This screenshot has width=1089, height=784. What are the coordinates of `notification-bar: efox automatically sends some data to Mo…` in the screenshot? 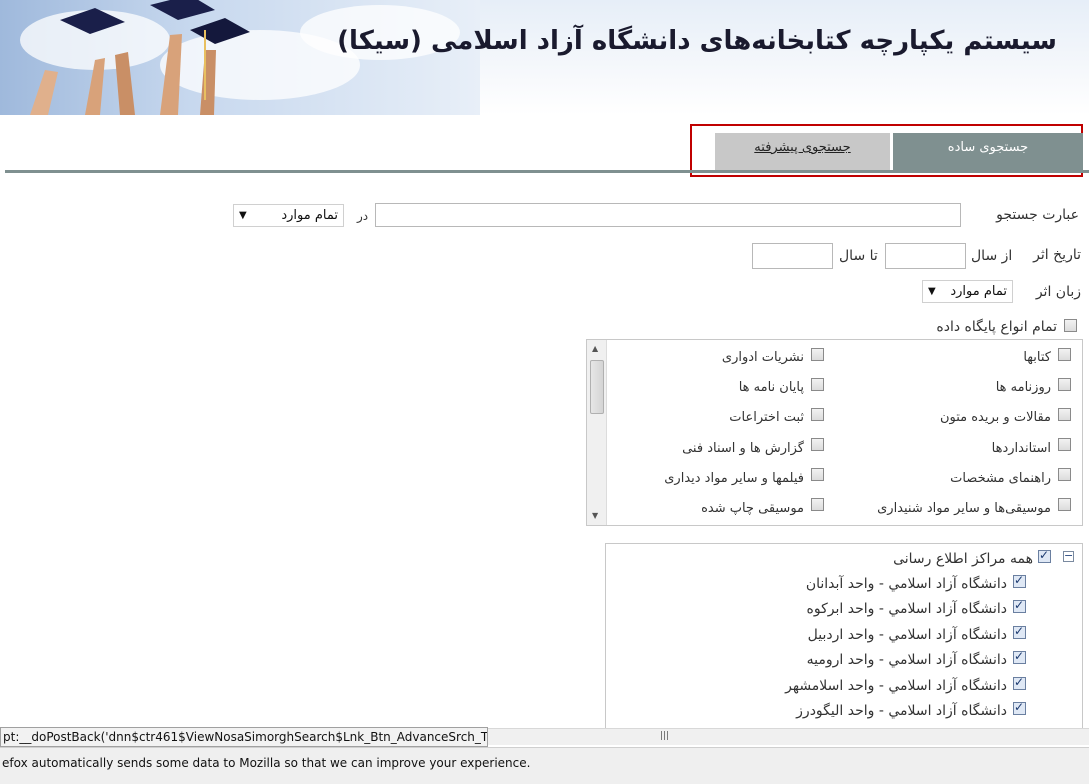 It's located at (544, 765).